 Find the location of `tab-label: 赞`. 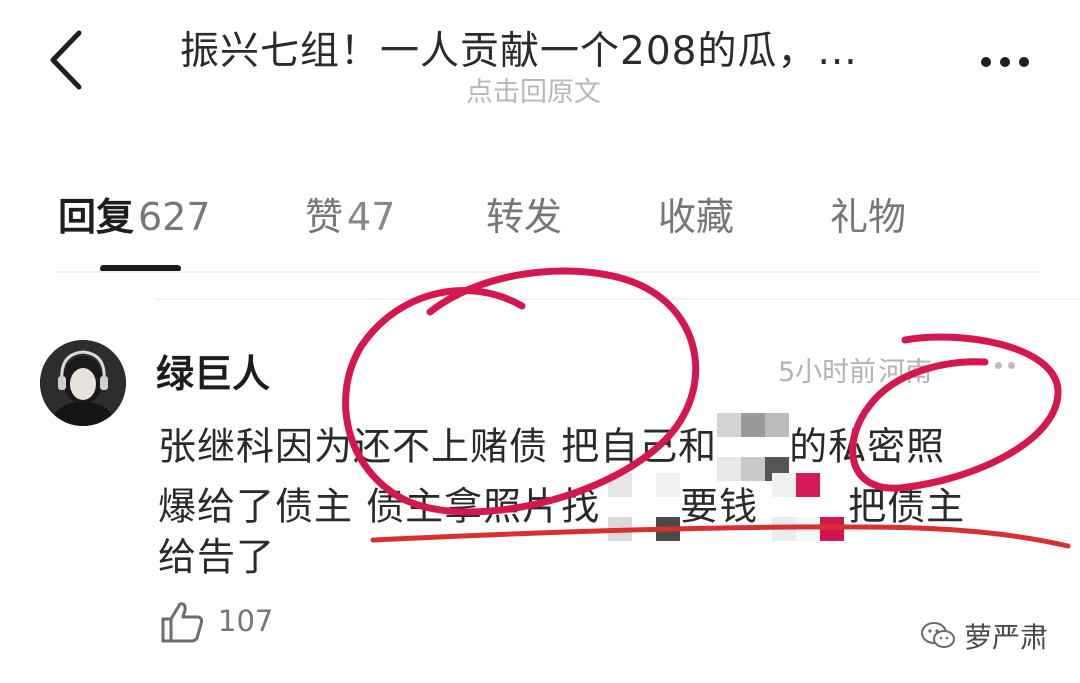

tab-label: 赞 is located at coordinates (324, 217).